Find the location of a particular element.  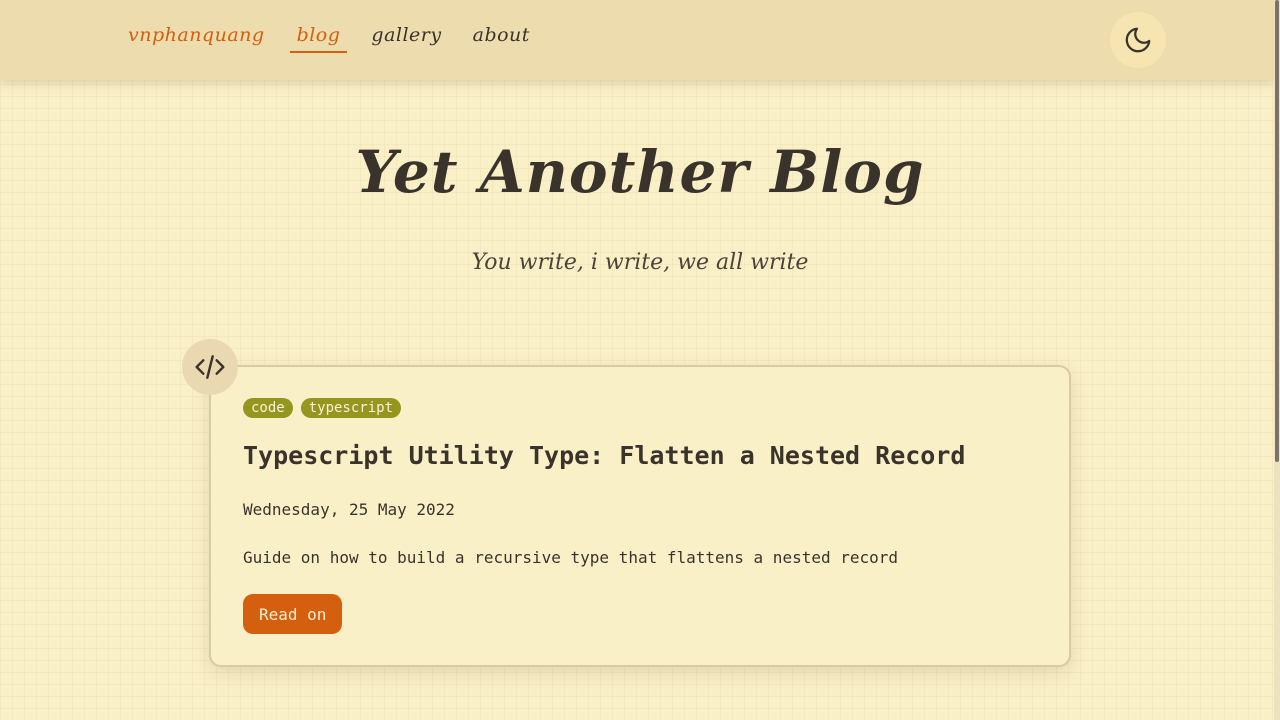

code-icon is located at coordinates (210, 367).